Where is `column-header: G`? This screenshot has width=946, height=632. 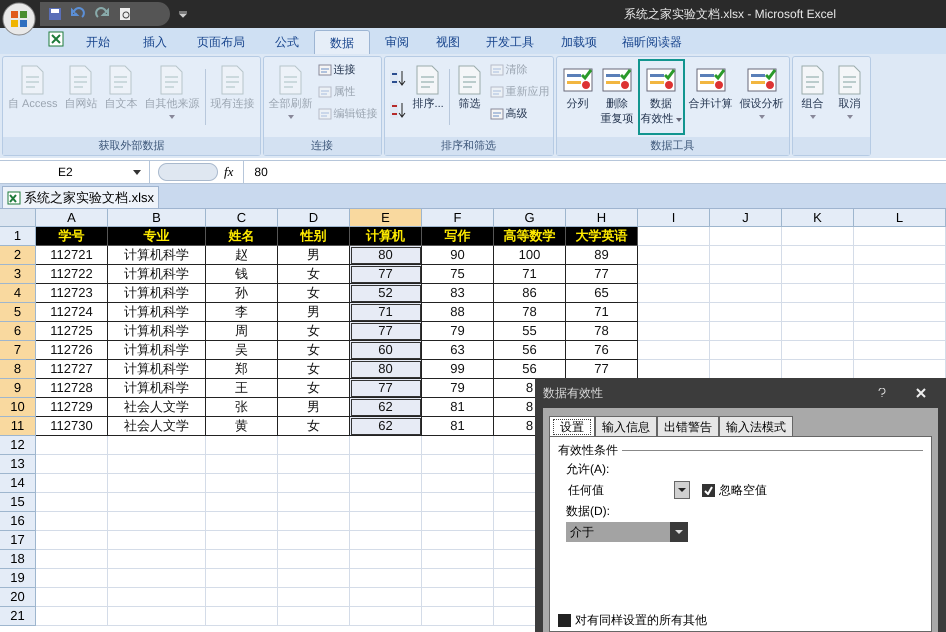
column-header: G is located at coordinates (530, 218).